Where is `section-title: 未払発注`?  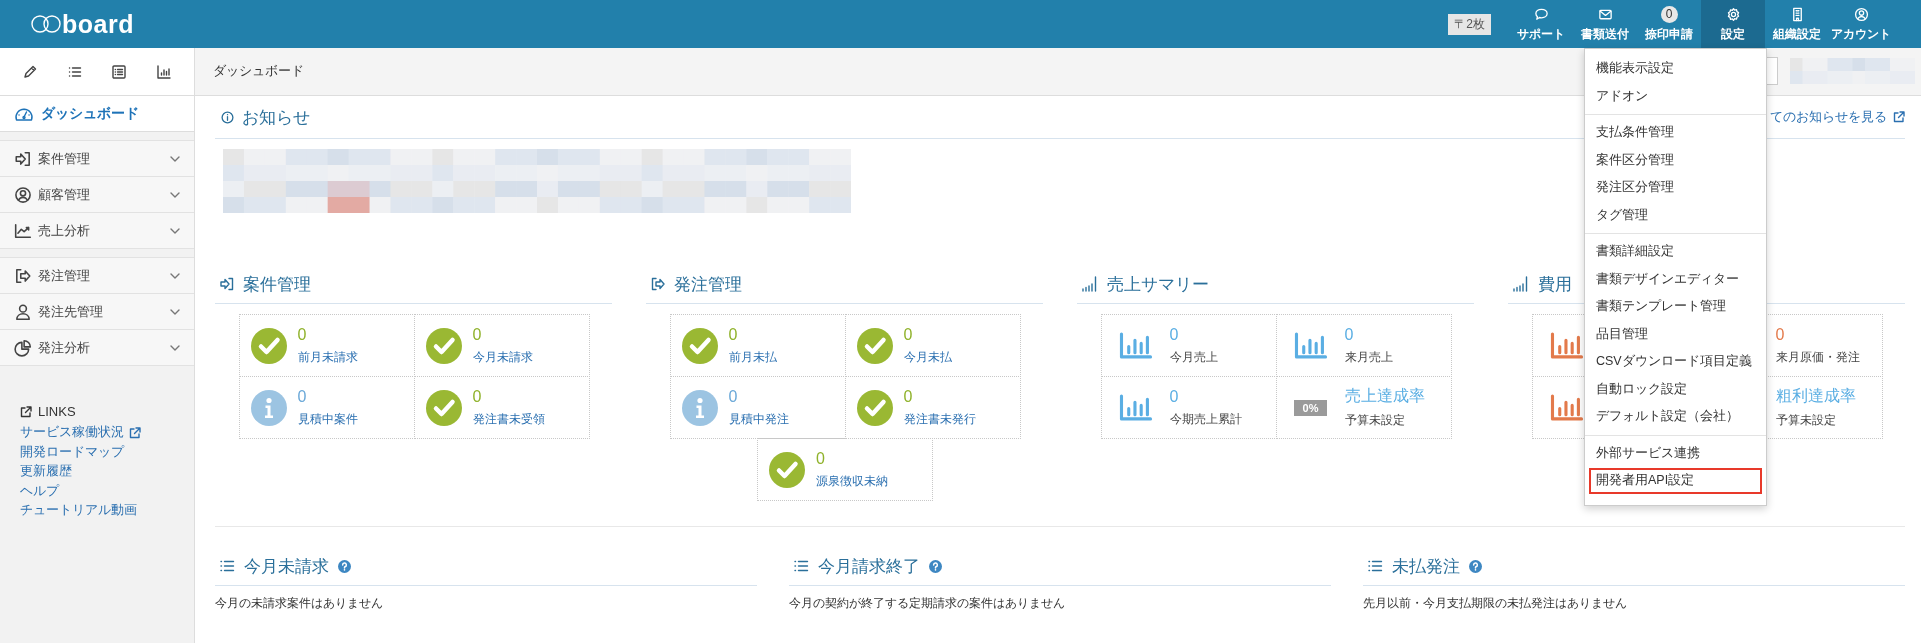
section-title: 未払発注 is located at coordinates (1426, 566).